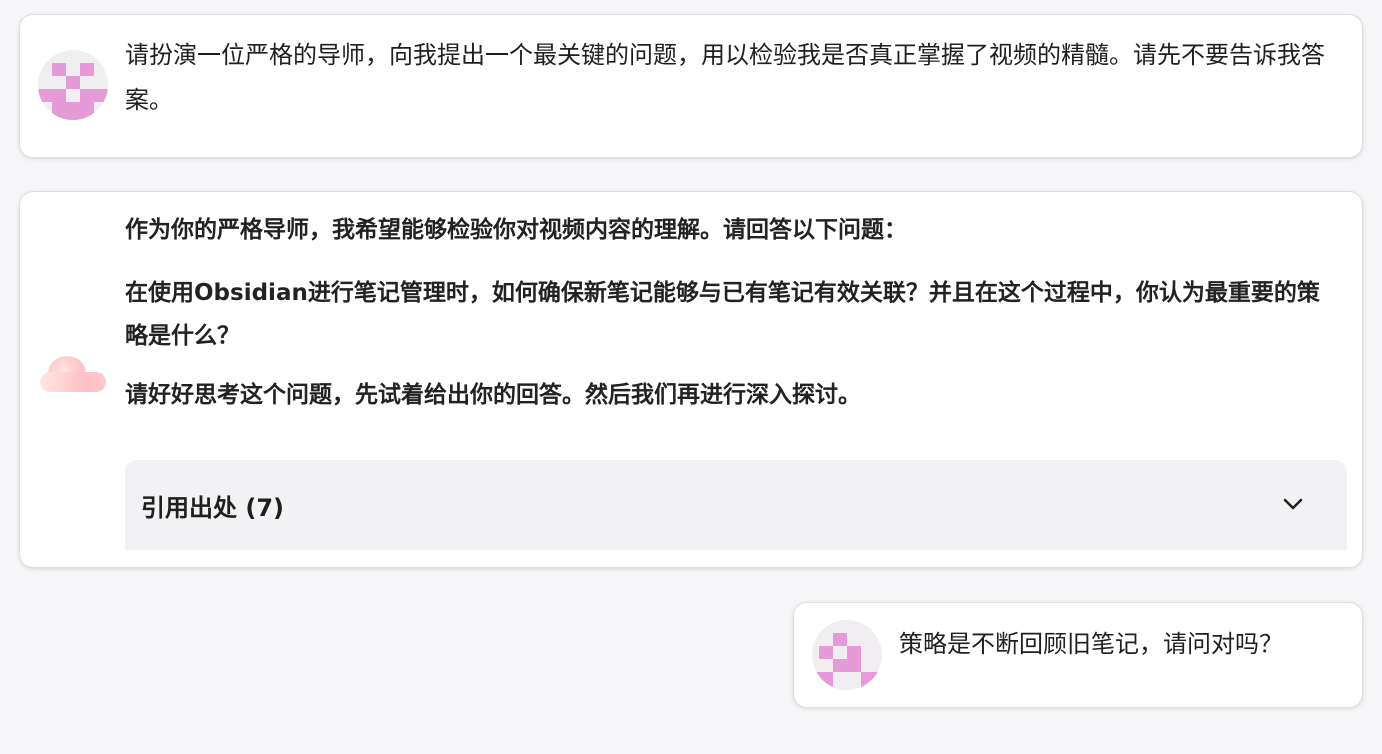 This screenshot has height=754, width=1382. What do you see at coordinates (1293, 504) in the screenshot?
I see `chevron-down-icon` at bounding box center [1293, 504].